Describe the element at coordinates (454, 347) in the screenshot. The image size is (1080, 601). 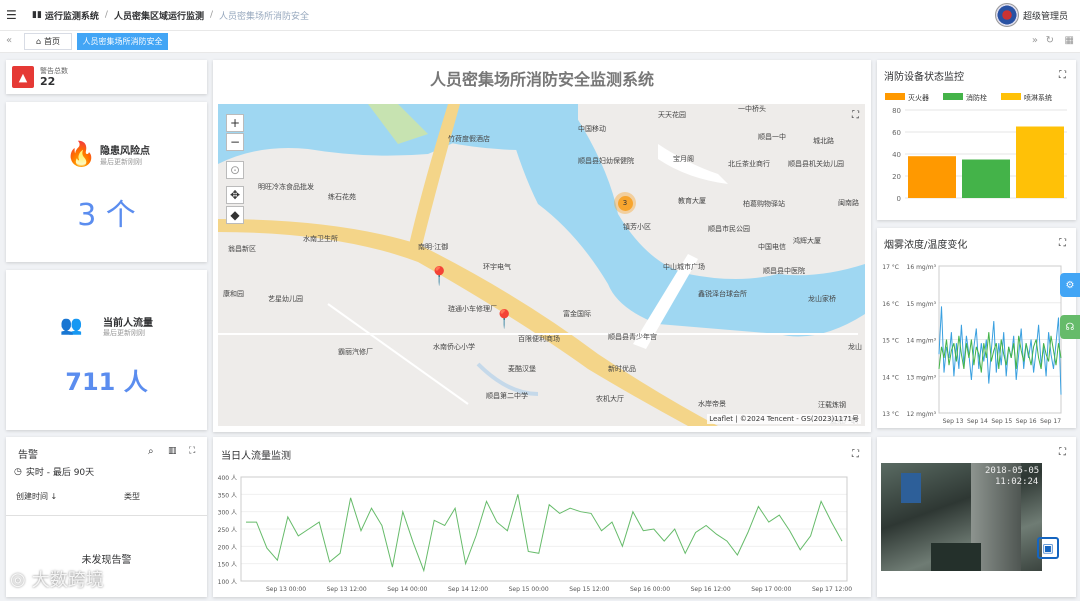
I see `map-label: 水南侨心小学` at that location.